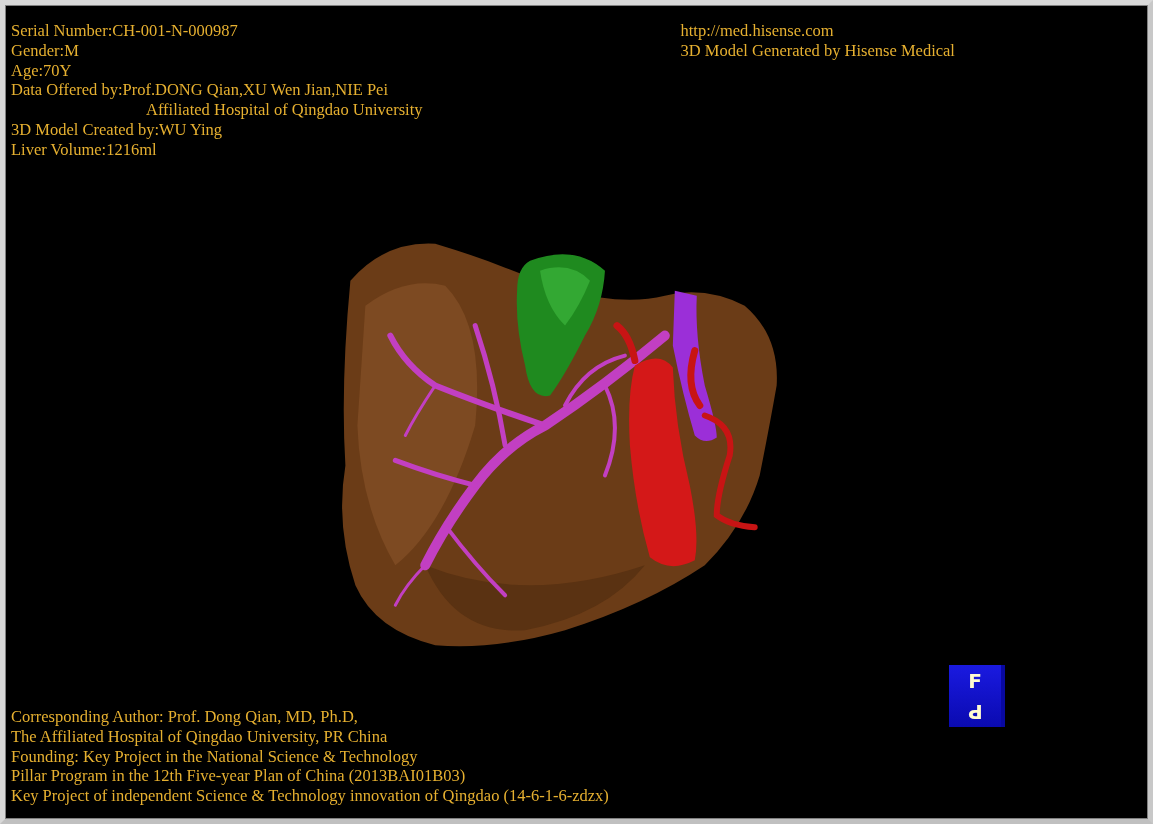  What do you see at coordinates (124, 31) in the screenshot?
I see `info-text: Serial Number:CH-001-N-000987` at bounding box center [124, 31].